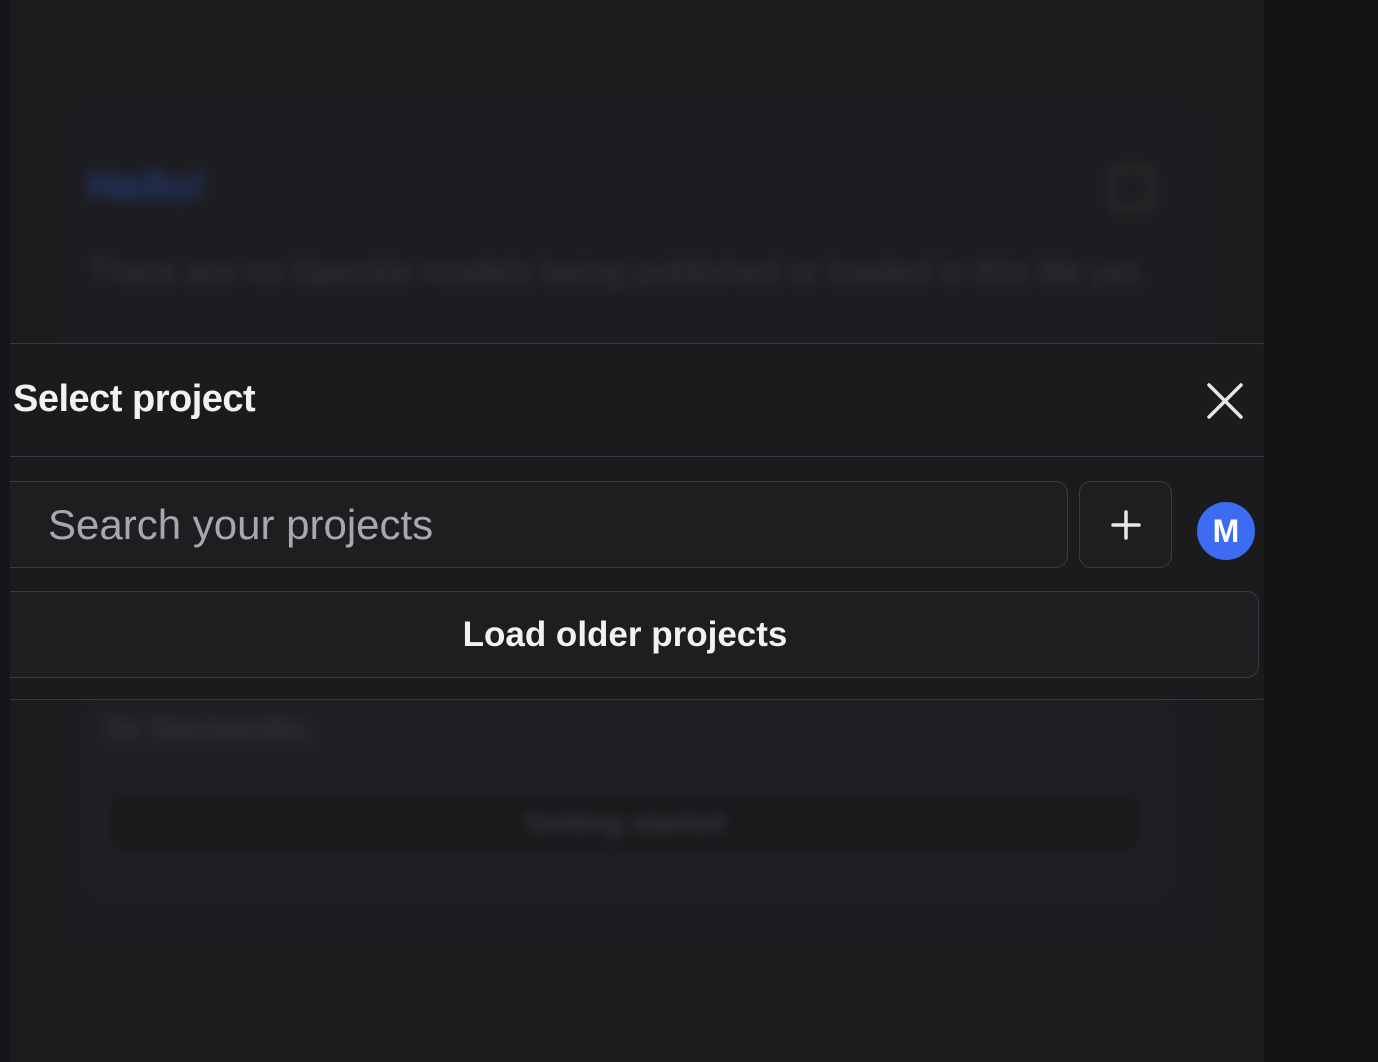  I want to click on load-older-projects-button: Load older projects, so click(634, 634).